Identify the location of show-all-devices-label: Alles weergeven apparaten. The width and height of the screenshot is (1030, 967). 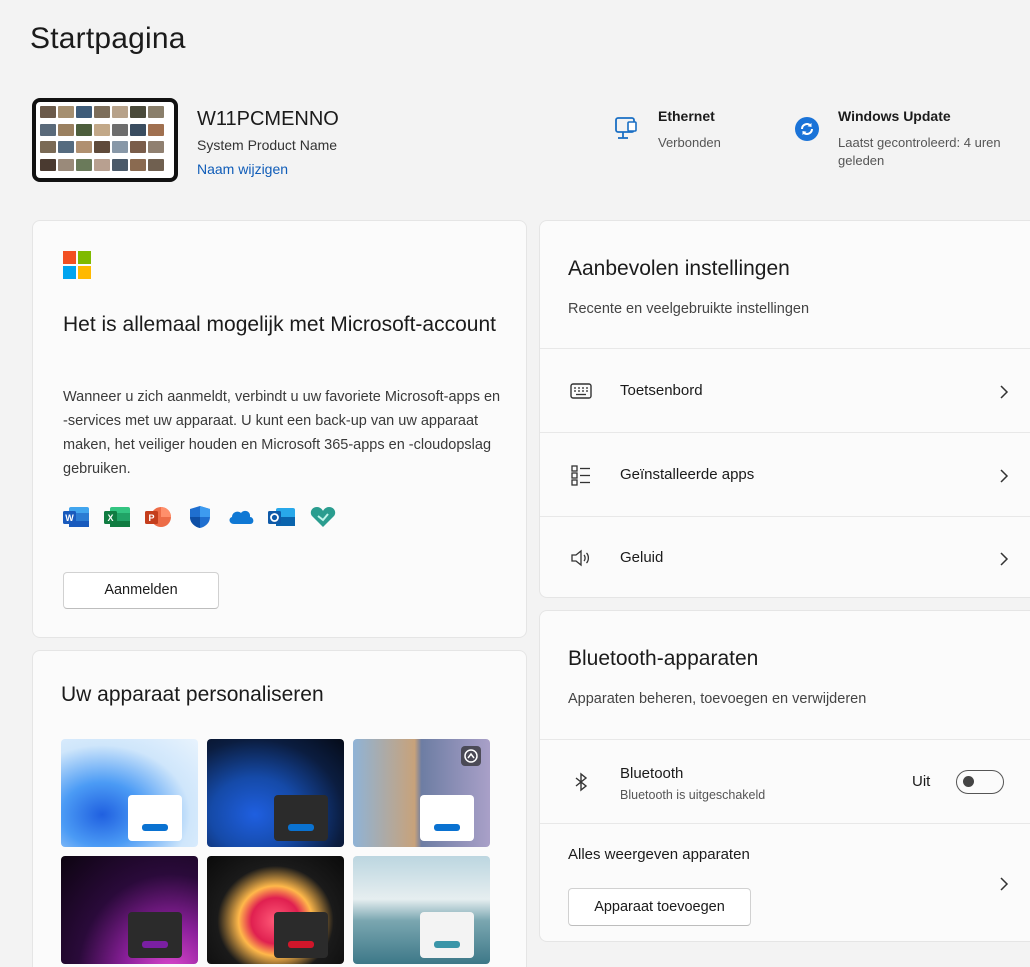
(659, 854).